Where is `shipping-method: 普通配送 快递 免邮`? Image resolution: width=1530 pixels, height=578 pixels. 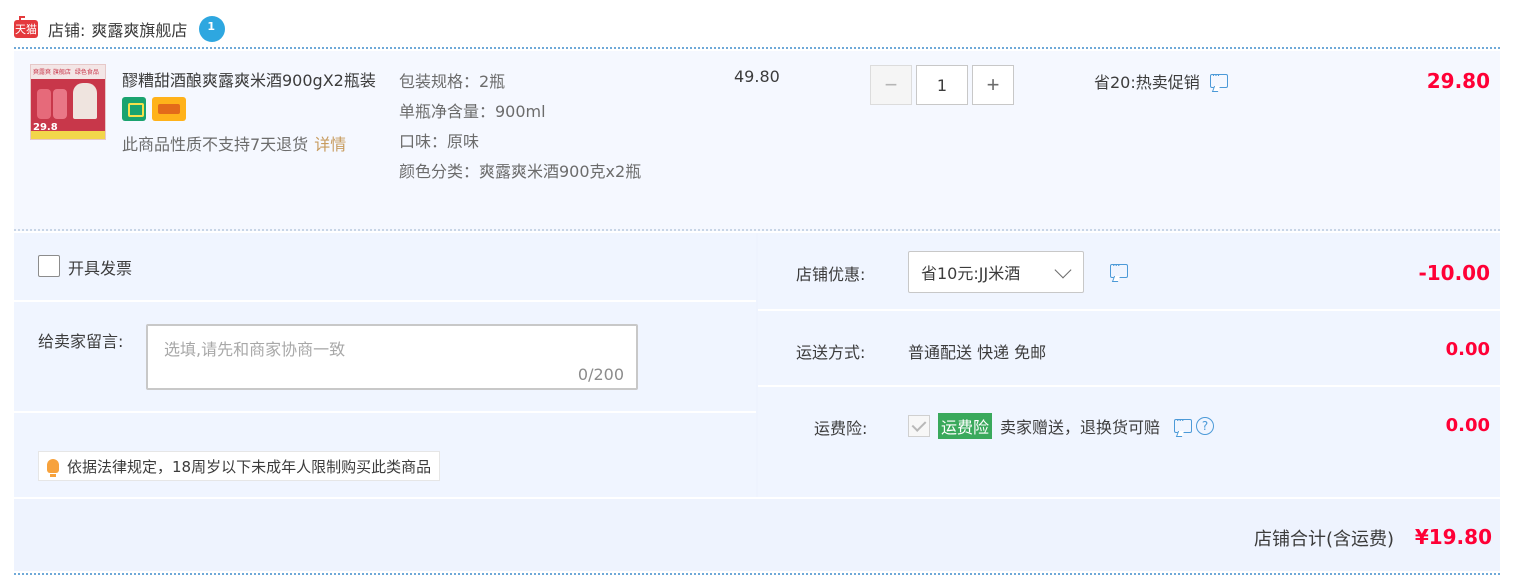 shipping-method: 普通配送 快递 免邮 is located at coordinates (977, 352).